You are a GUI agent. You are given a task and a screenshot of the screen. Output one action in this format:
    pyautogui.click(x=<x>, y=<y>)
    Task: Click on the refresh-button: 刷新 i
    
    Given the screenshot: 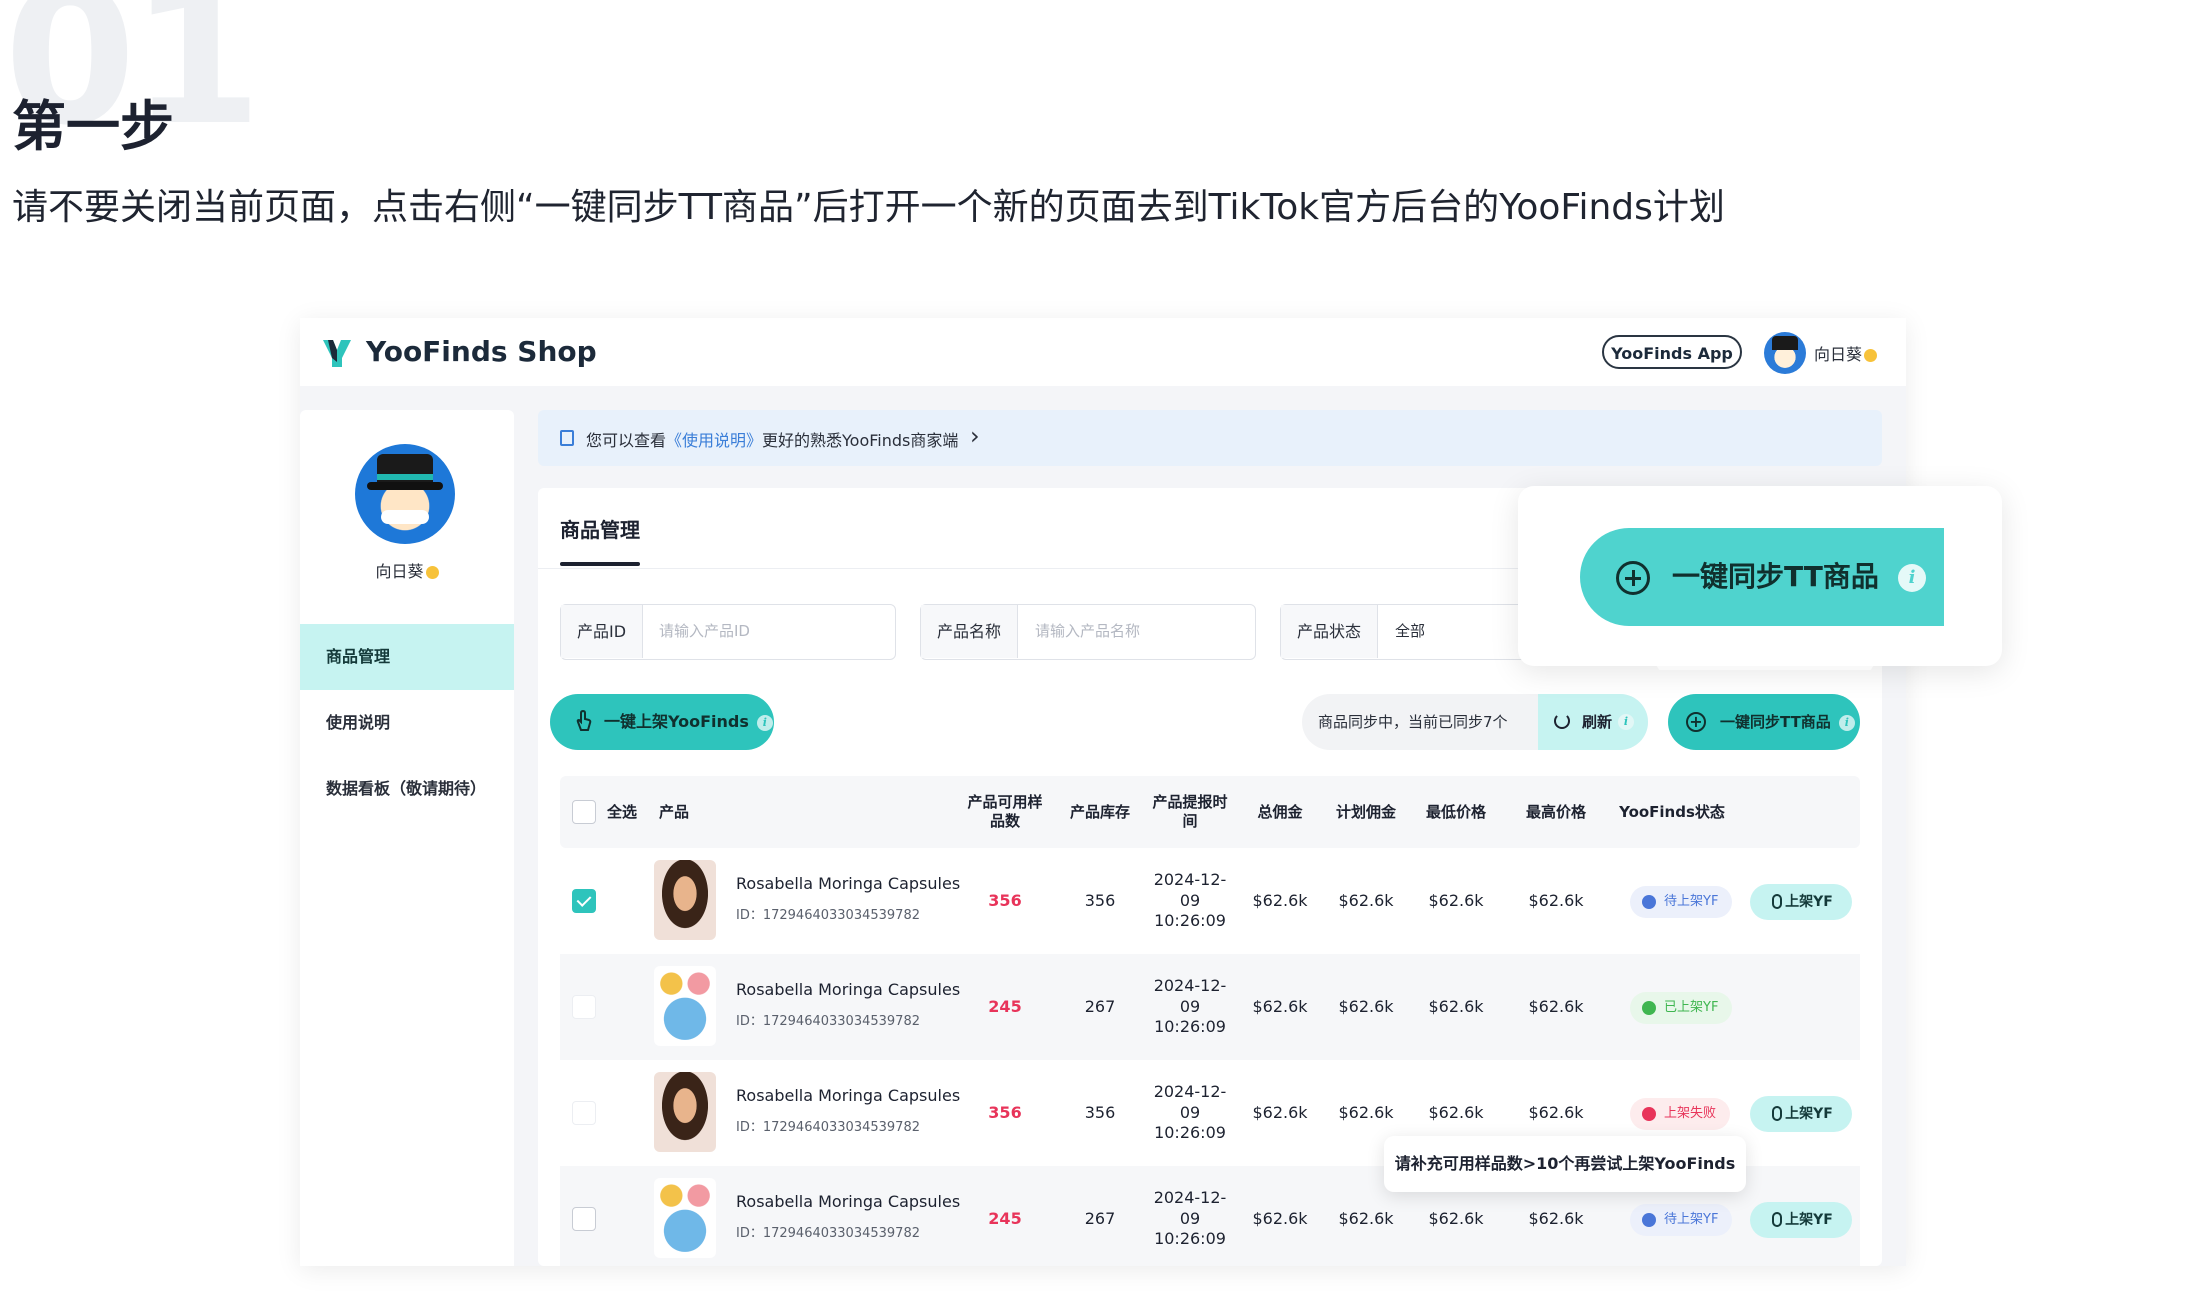 What is the action you would take?
    pyautogui.click(x=1593, y=722)
    